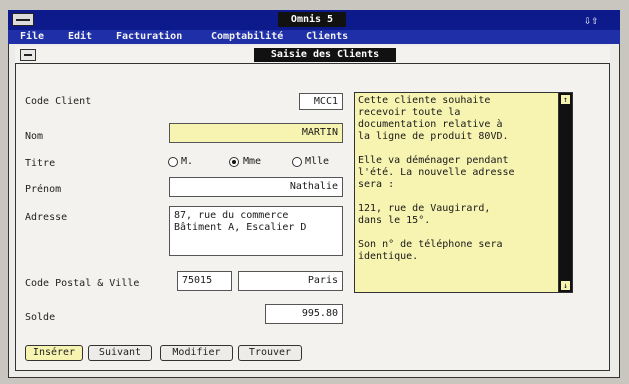  What do you see at coordinates (204, 281) in the screenshot?
I see `code-postal-field: 75015` at bounding box center [204, 281].